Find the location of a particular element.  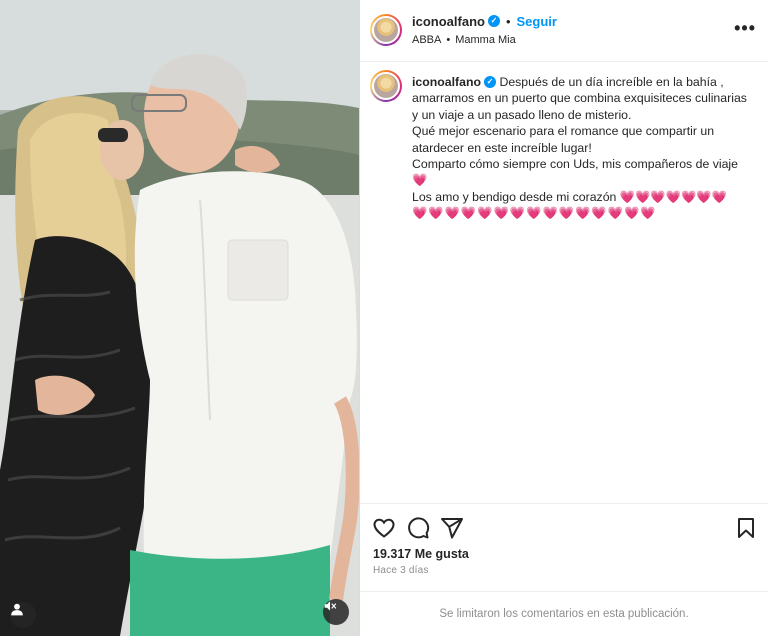

post-time: Hace 3 días is located at coordinates (401, 570).